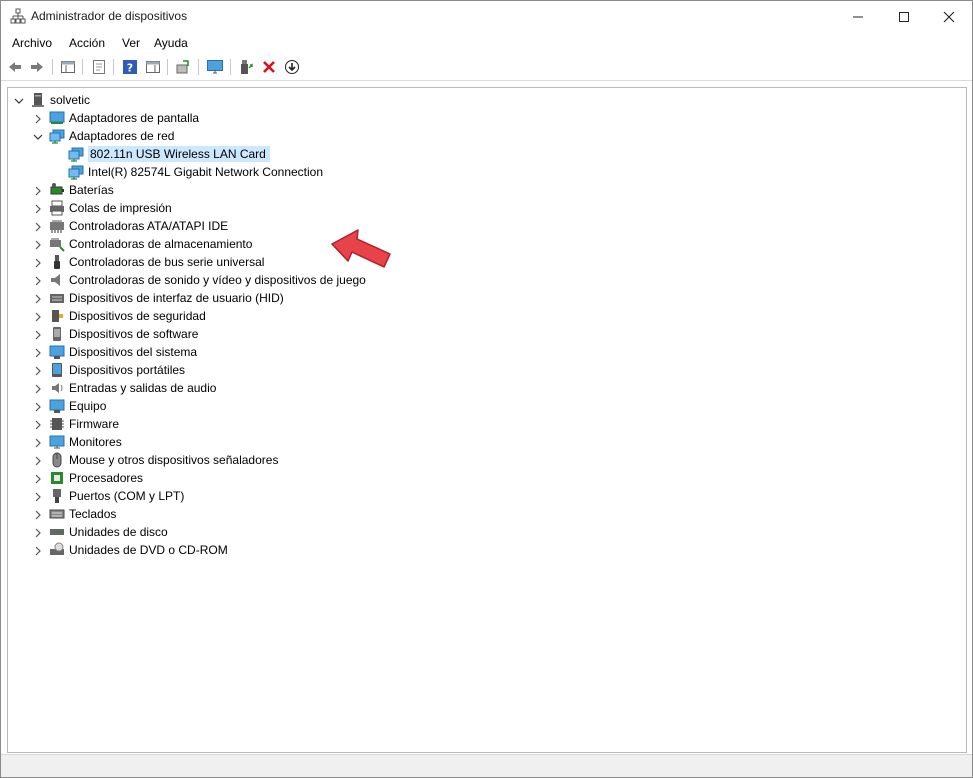 This screenshot has width=973, height=778. Describe the element at coordinates (87, 43) in the screenshot. I see `menu-accion: Acción` at that location.